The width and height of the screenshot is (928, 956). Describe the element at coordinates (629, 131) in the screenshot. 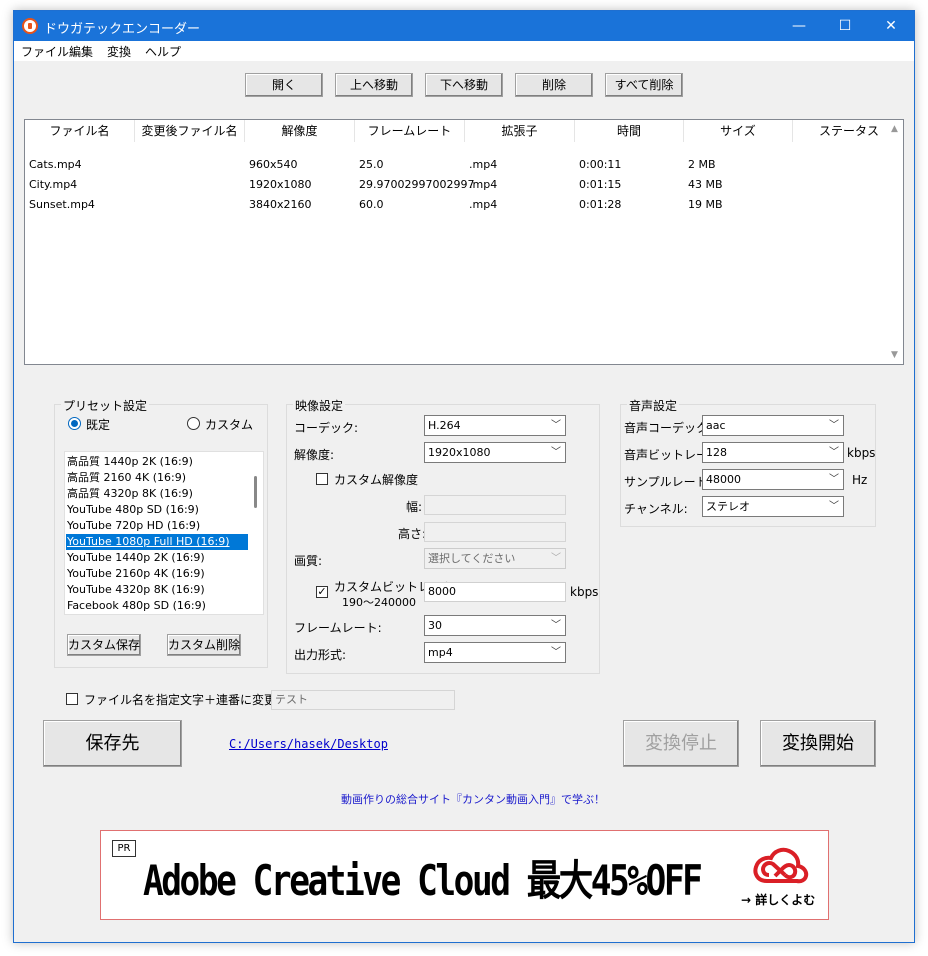

I see `column-duration: 時間` at that location.